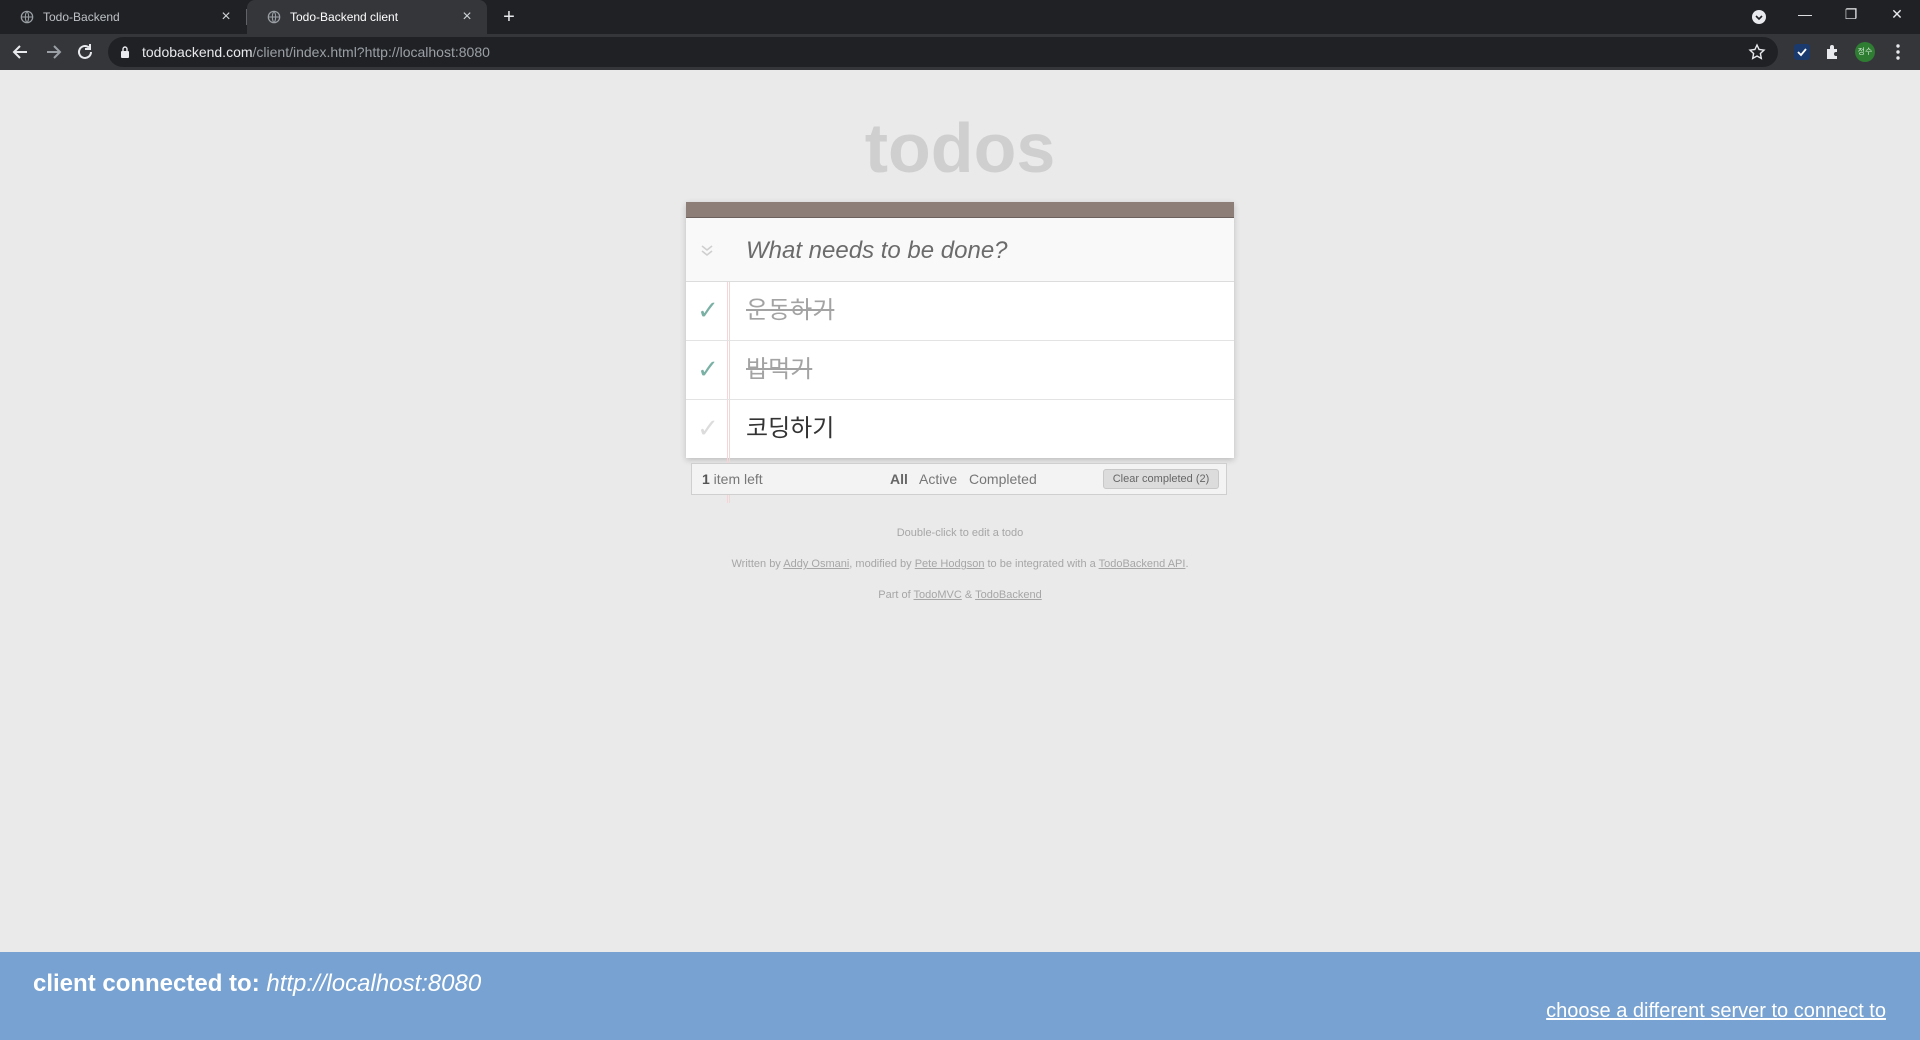 Image resolution: width=1920 pixels, height=1040 pixels. What do you see at coordinates (960, 429) in the screenshot?
I see `list-item: ✓ 코딩하기` at bounding box center [960, 429].